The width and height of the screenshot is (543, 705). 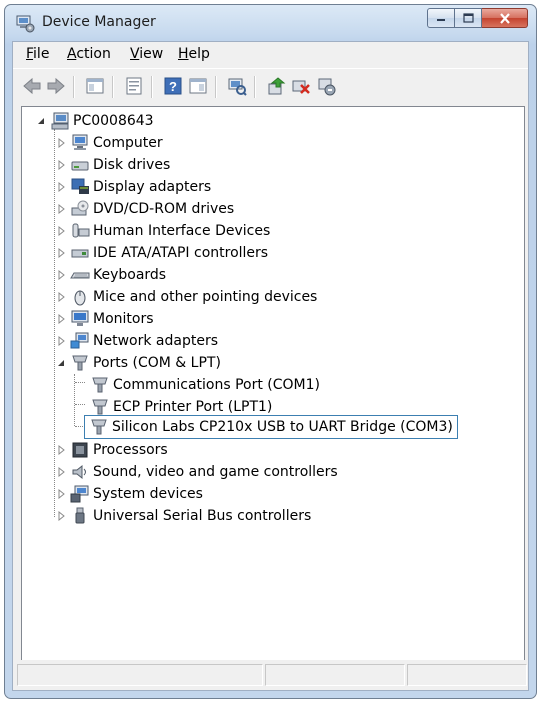 What do you see at coordinates (95, 86) in the screenshot?
I see `show-hide-console-tree-icon` at bounding box center [95, 86].